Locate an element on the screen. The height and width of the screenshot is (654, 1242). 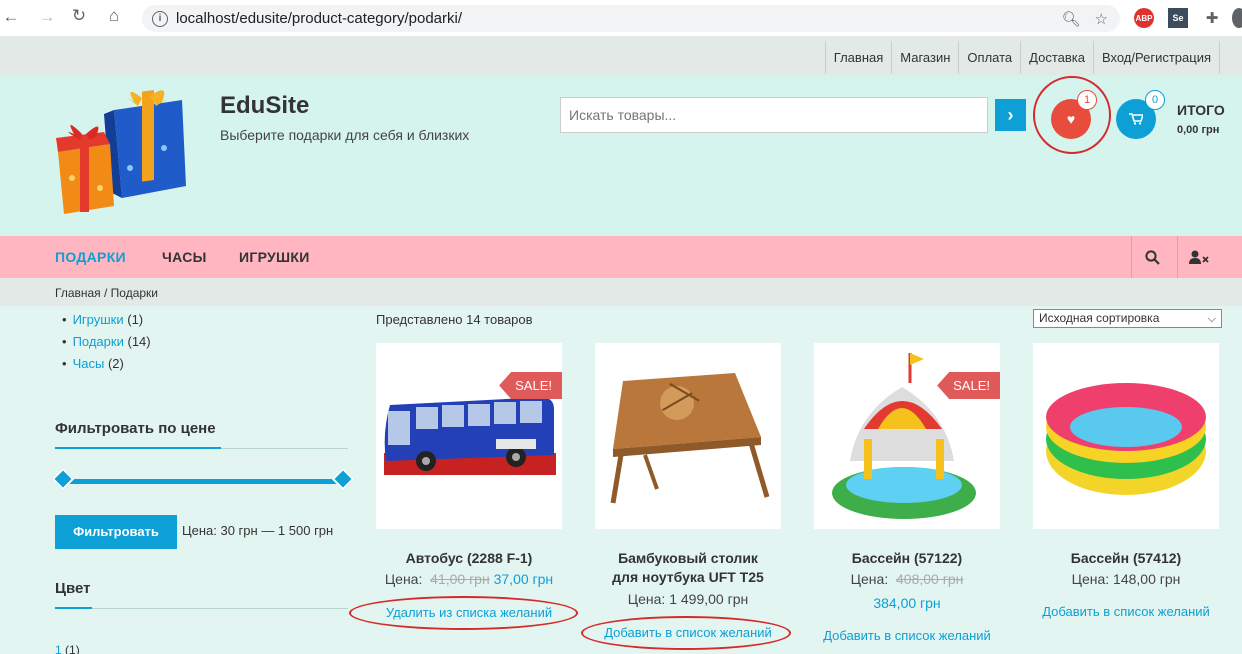
bus-toy-image is located at coordinates (470, 436).